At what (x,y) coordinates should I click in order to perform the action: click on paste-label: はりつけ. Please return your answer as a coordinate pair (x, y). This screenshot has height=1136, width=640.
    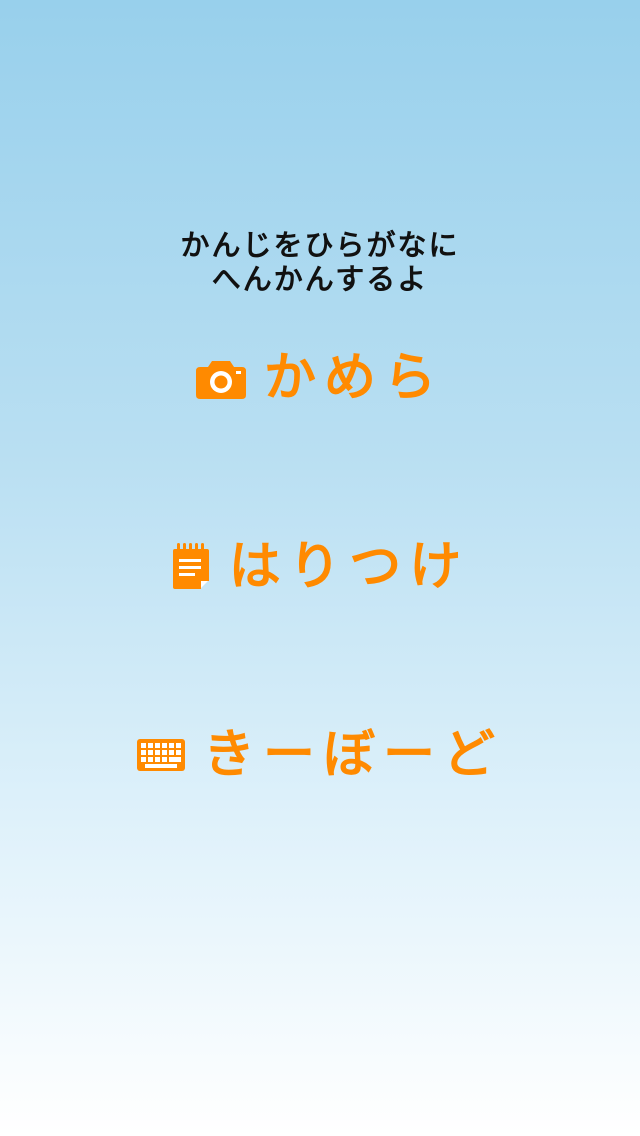
    Looking at the image, I should click on (349, 567).